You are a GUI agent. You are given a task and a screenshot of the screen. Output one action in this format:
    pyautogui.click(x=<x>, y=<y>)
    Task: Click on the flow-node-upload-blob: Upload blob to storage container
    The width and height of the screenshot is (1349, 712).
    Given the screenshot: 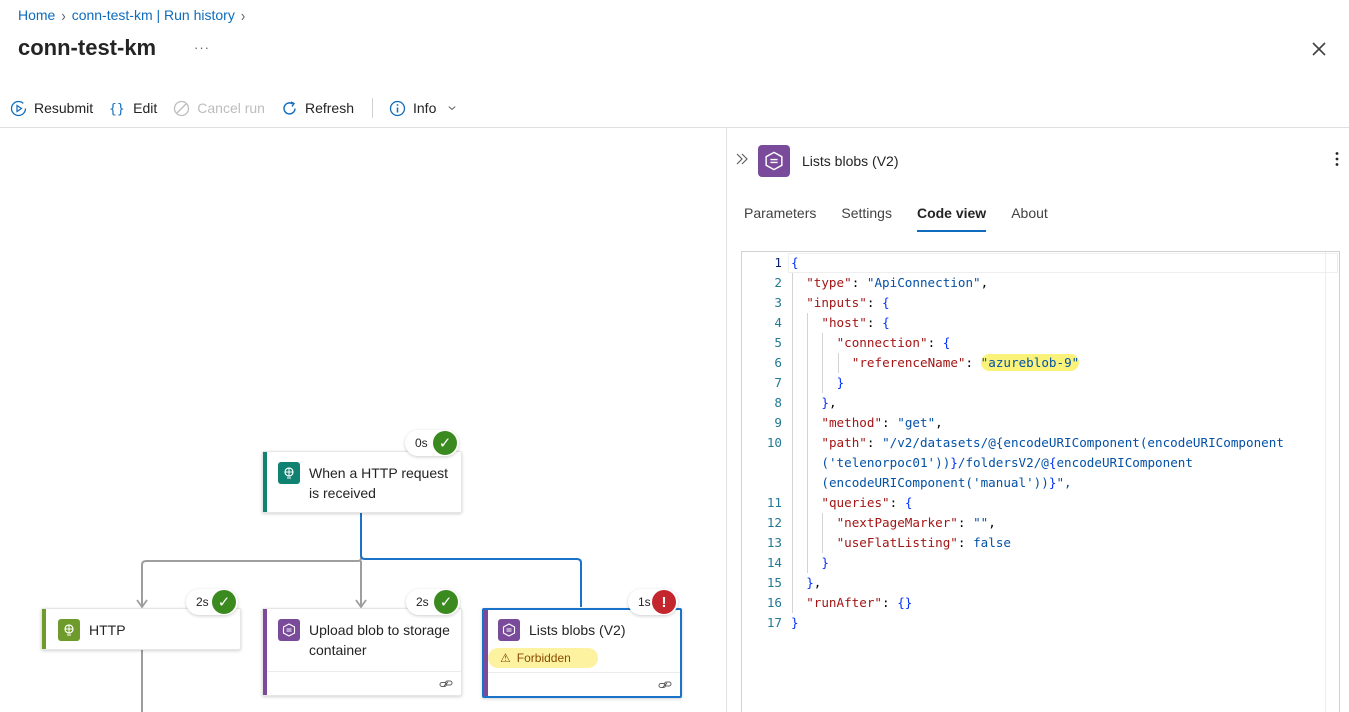 What is the action you would take?
    pyautogui.click(x=362, y=652)
    